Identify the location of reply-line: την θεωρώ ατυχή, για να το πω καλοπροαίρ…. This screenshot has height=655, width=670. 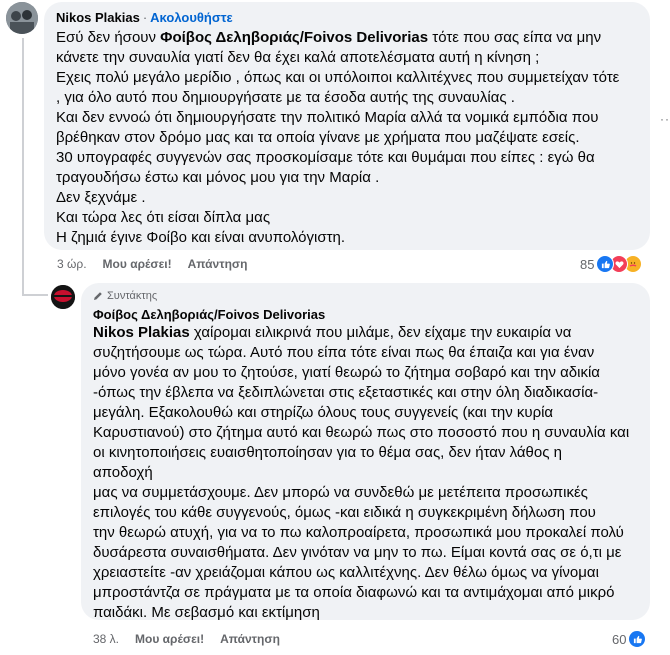
(358, 532).